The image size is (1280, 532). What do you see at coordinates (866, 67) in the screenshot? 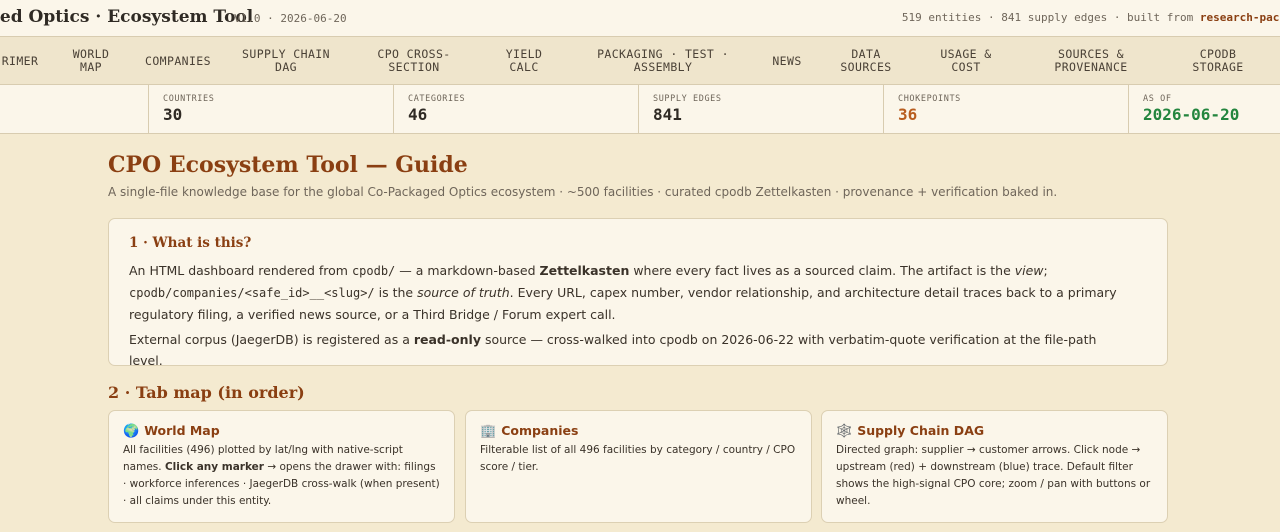
I see `tab-label-line2: SOURCES` at bounding box center [866, 67].